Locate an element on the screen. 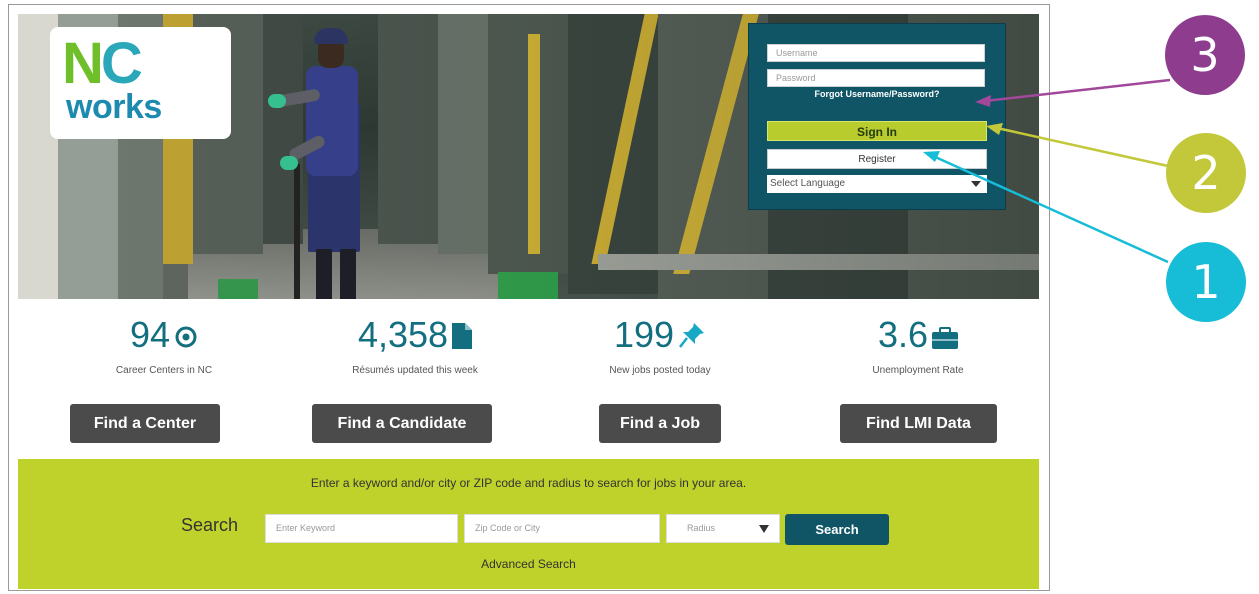 This screenshot has height=594, width=1259. callout-1: 1 is located at coordinates (1206, 282).